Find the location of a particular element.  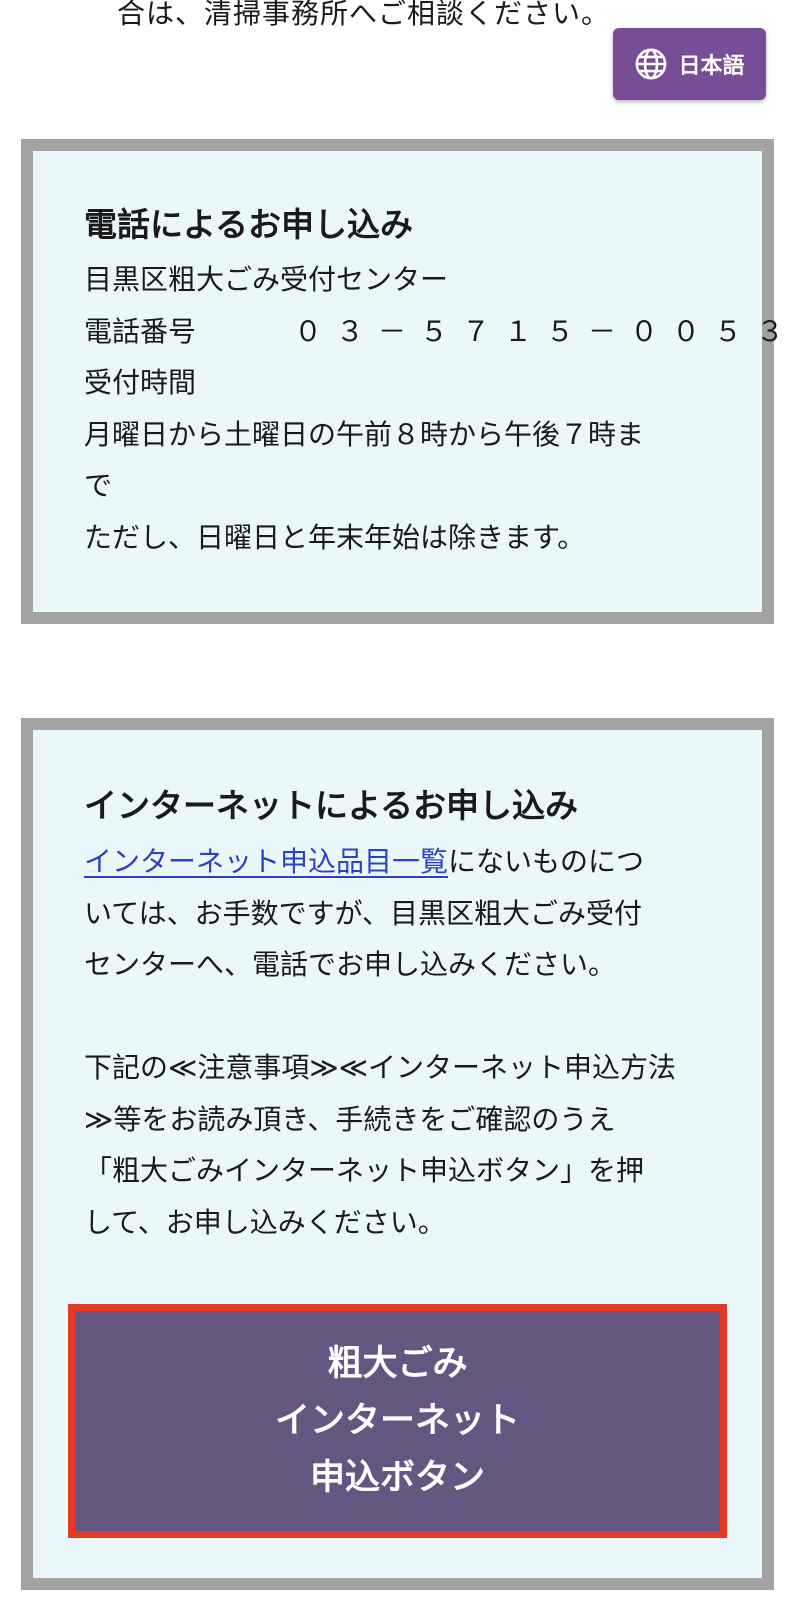

phone-label: 電話番号 is located at coordinates (140, 331).